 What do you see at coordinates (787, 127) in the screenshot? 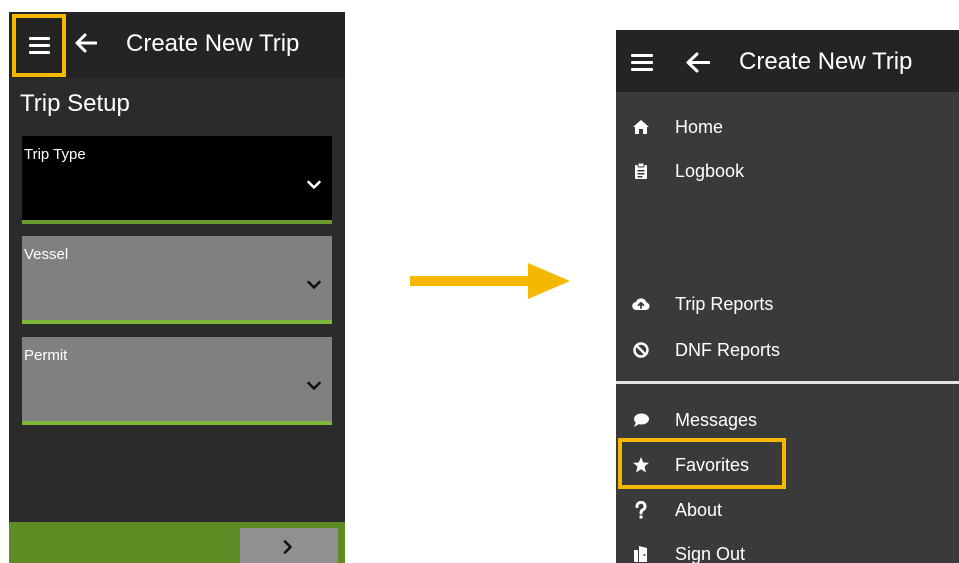
I see `menu-item-home: Home` at bounding box center [787, 127].